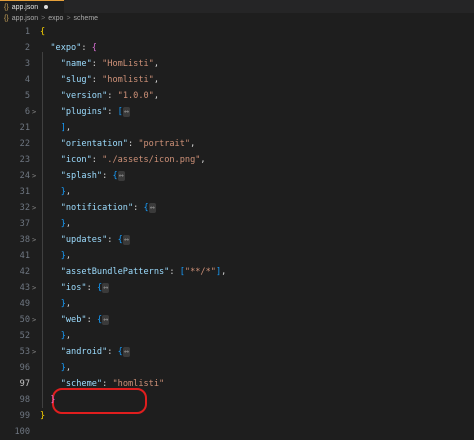  Describe the element at coordinates (55, 18) in the screenshot. I see `breadcrumb-expo: expo` at that location.